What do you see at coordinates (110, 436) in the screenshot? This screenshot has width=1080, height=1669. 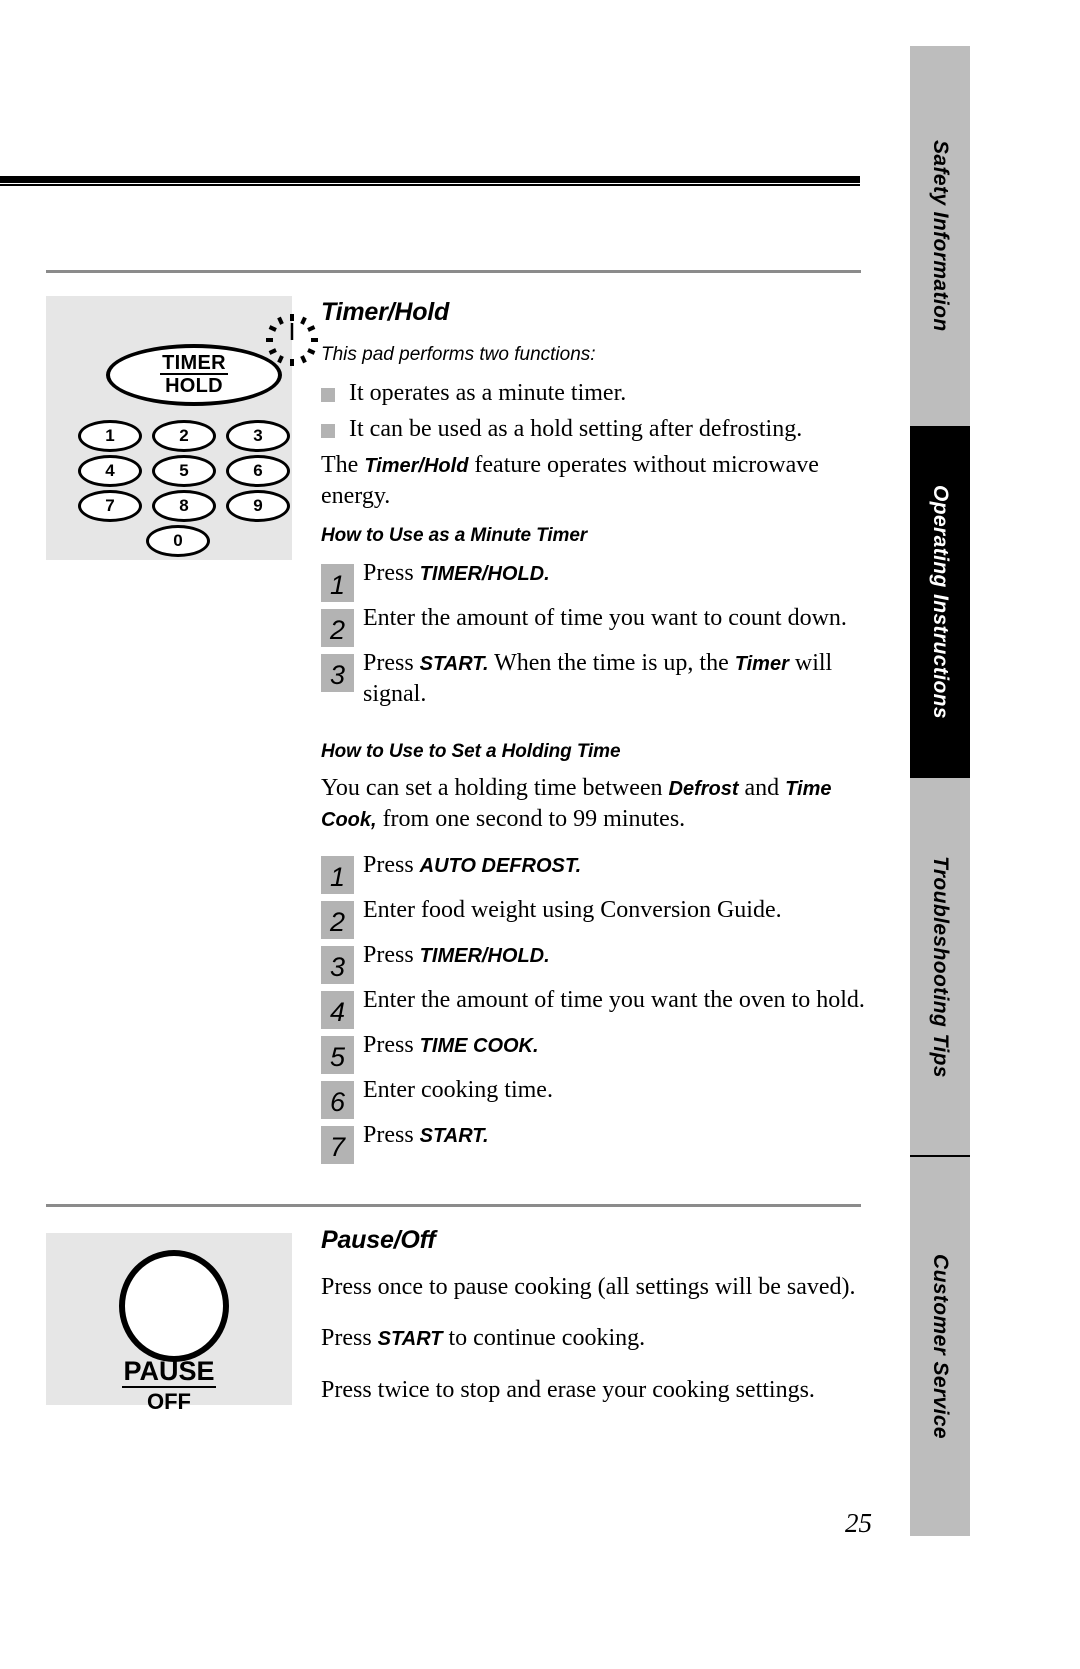 I see `keypad-key-1: 1` at bounding box center [110, 436].